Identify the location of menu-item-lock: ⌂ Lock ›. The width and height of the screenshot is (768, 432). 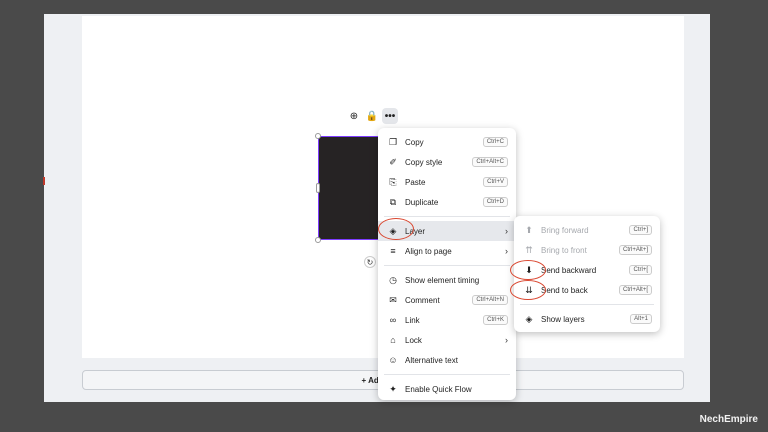
(447, 340).